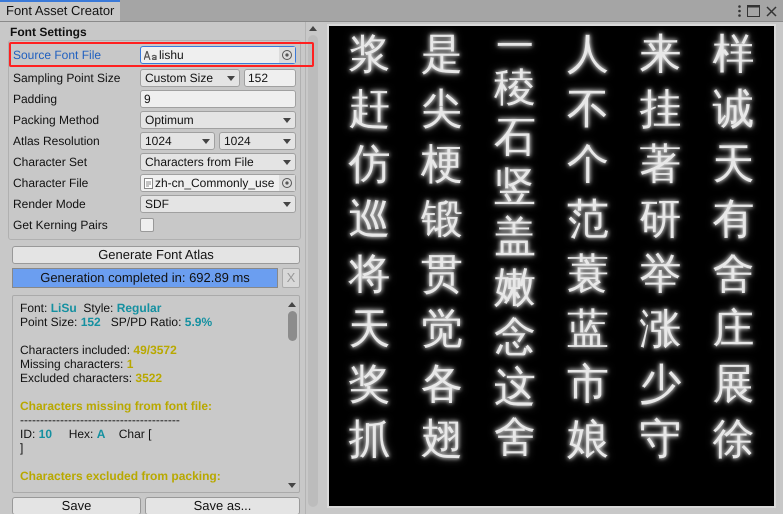 Image resolution: width=783 pixels, height=514 pixels. What do you see at coordinates (172, 55) in the screenshot?
I see `field-value: lishu` at bounding box center [172, 55].